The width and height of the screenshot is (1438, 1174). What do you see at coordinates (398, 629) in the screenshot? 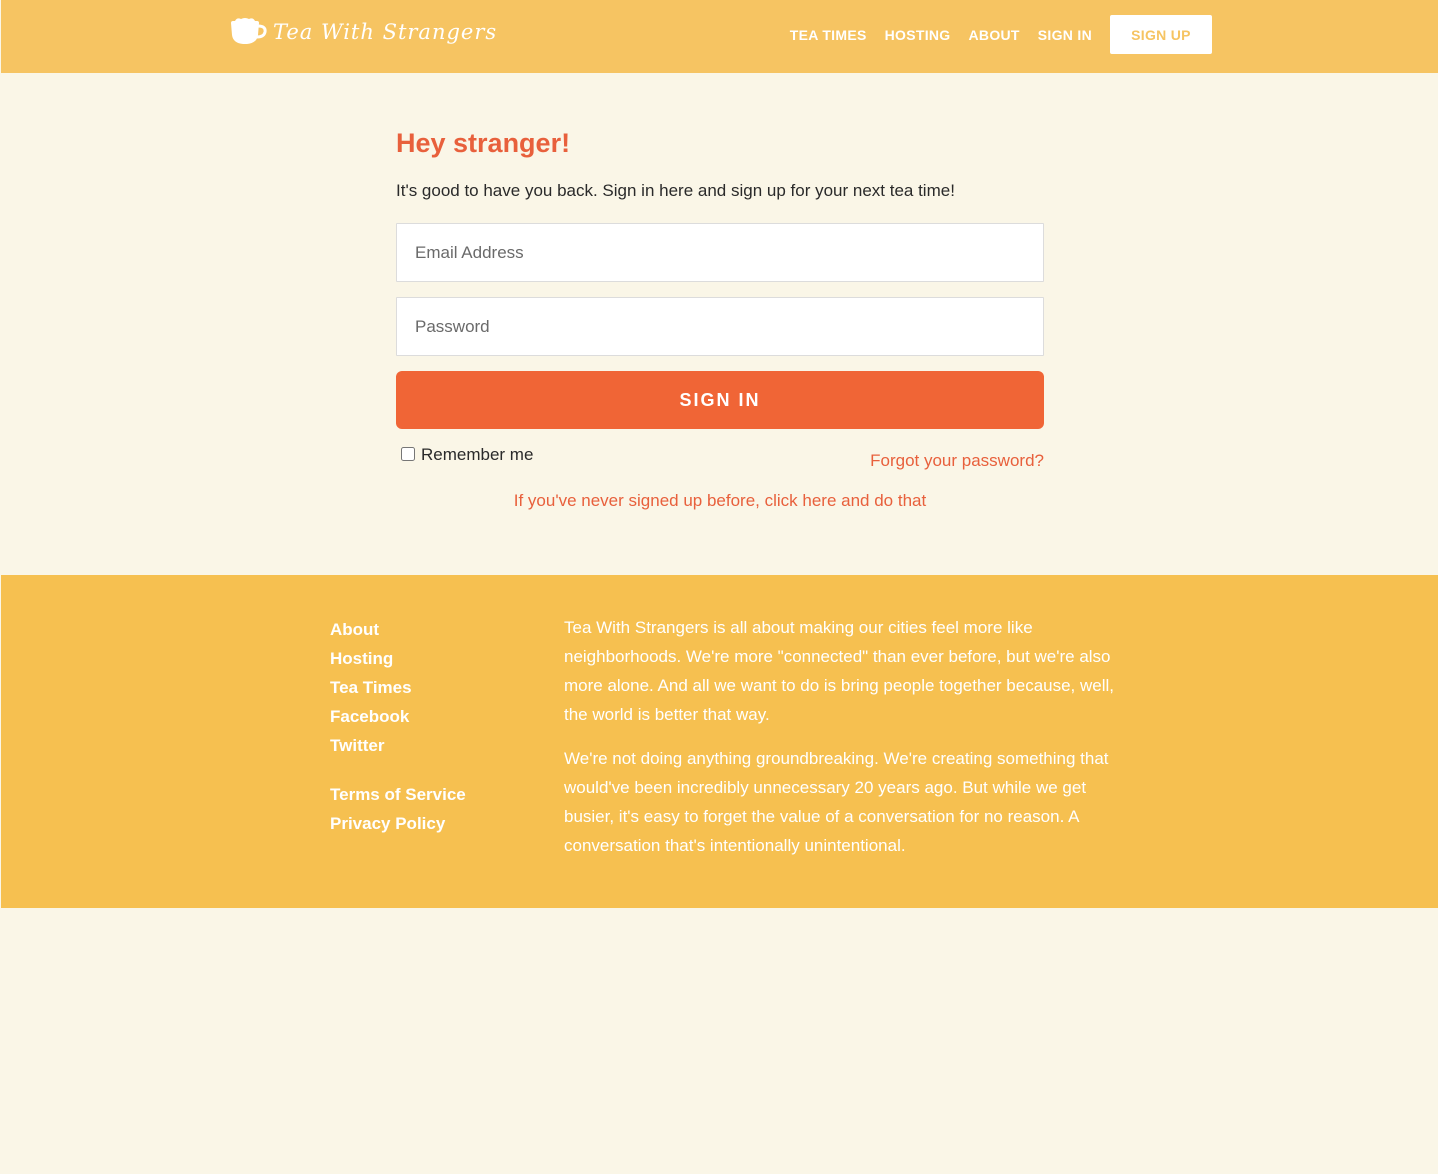
I see `footer-link-about: About` at bounding box center [398, 629].